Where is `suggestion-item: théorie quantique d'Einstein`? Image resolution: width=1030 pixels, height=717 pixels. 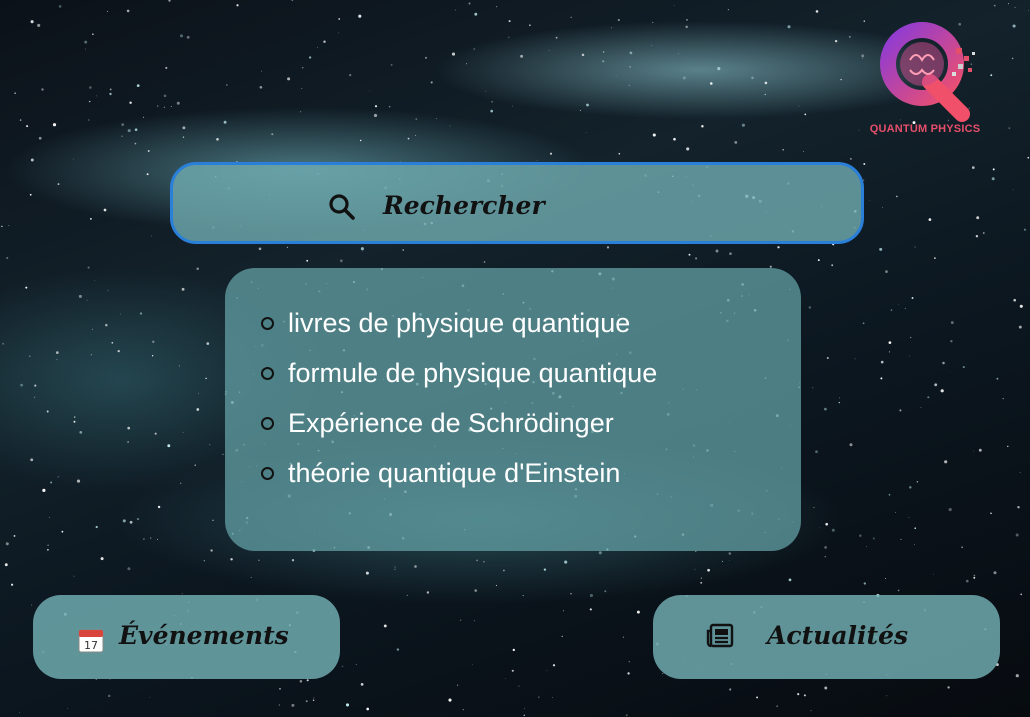
suggestion-item: théorie quantique d'Einstein is located at coordinates (531, 473).